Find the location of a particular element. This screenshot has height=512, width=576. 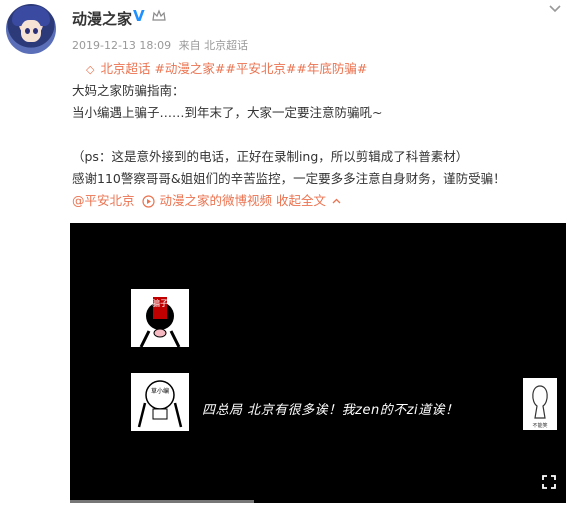

topic-tags: ◇ 北京超话 #动漫之家##平安北京##年底防骗# is located at coordinates (326, 69).